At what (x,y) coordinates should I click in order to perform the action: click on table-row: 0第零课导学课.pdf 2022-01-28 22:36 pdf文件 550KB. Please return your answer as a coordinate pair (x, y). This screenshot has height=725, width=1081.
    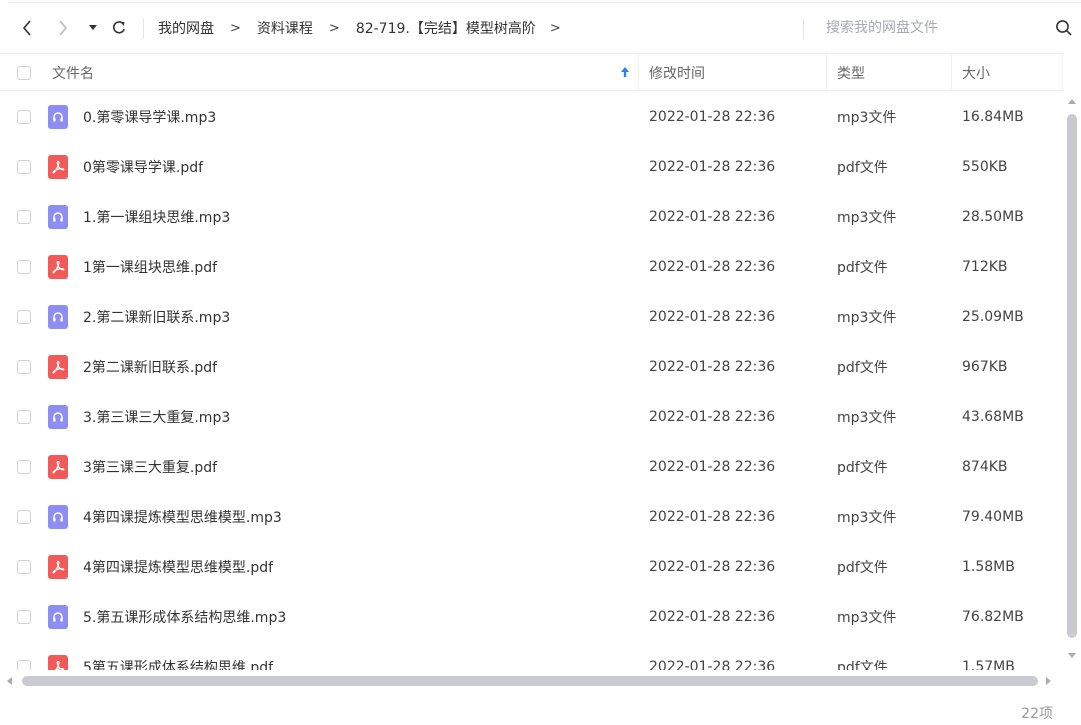
    Looking at the image, I should click on (531, 167).